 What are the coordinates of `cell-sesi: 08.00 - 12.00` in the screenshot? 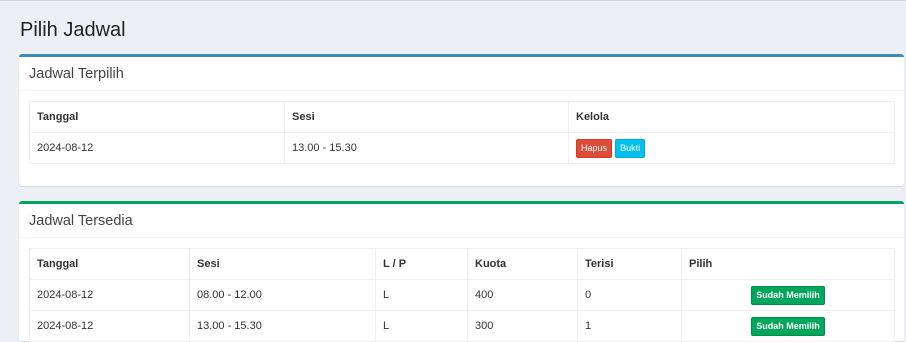 It's located at (282, 295).